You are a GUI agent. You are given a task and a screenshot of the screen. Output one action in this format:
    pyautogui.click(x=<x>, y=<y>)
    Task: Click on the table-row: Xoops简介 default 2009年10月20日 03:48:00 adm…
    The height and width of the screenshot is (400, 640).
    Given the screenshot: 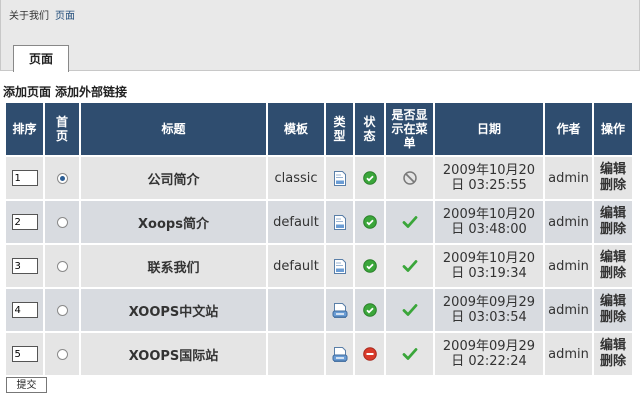 What is the action you would take?
    pyautogui.click(x=319, y=222)
    